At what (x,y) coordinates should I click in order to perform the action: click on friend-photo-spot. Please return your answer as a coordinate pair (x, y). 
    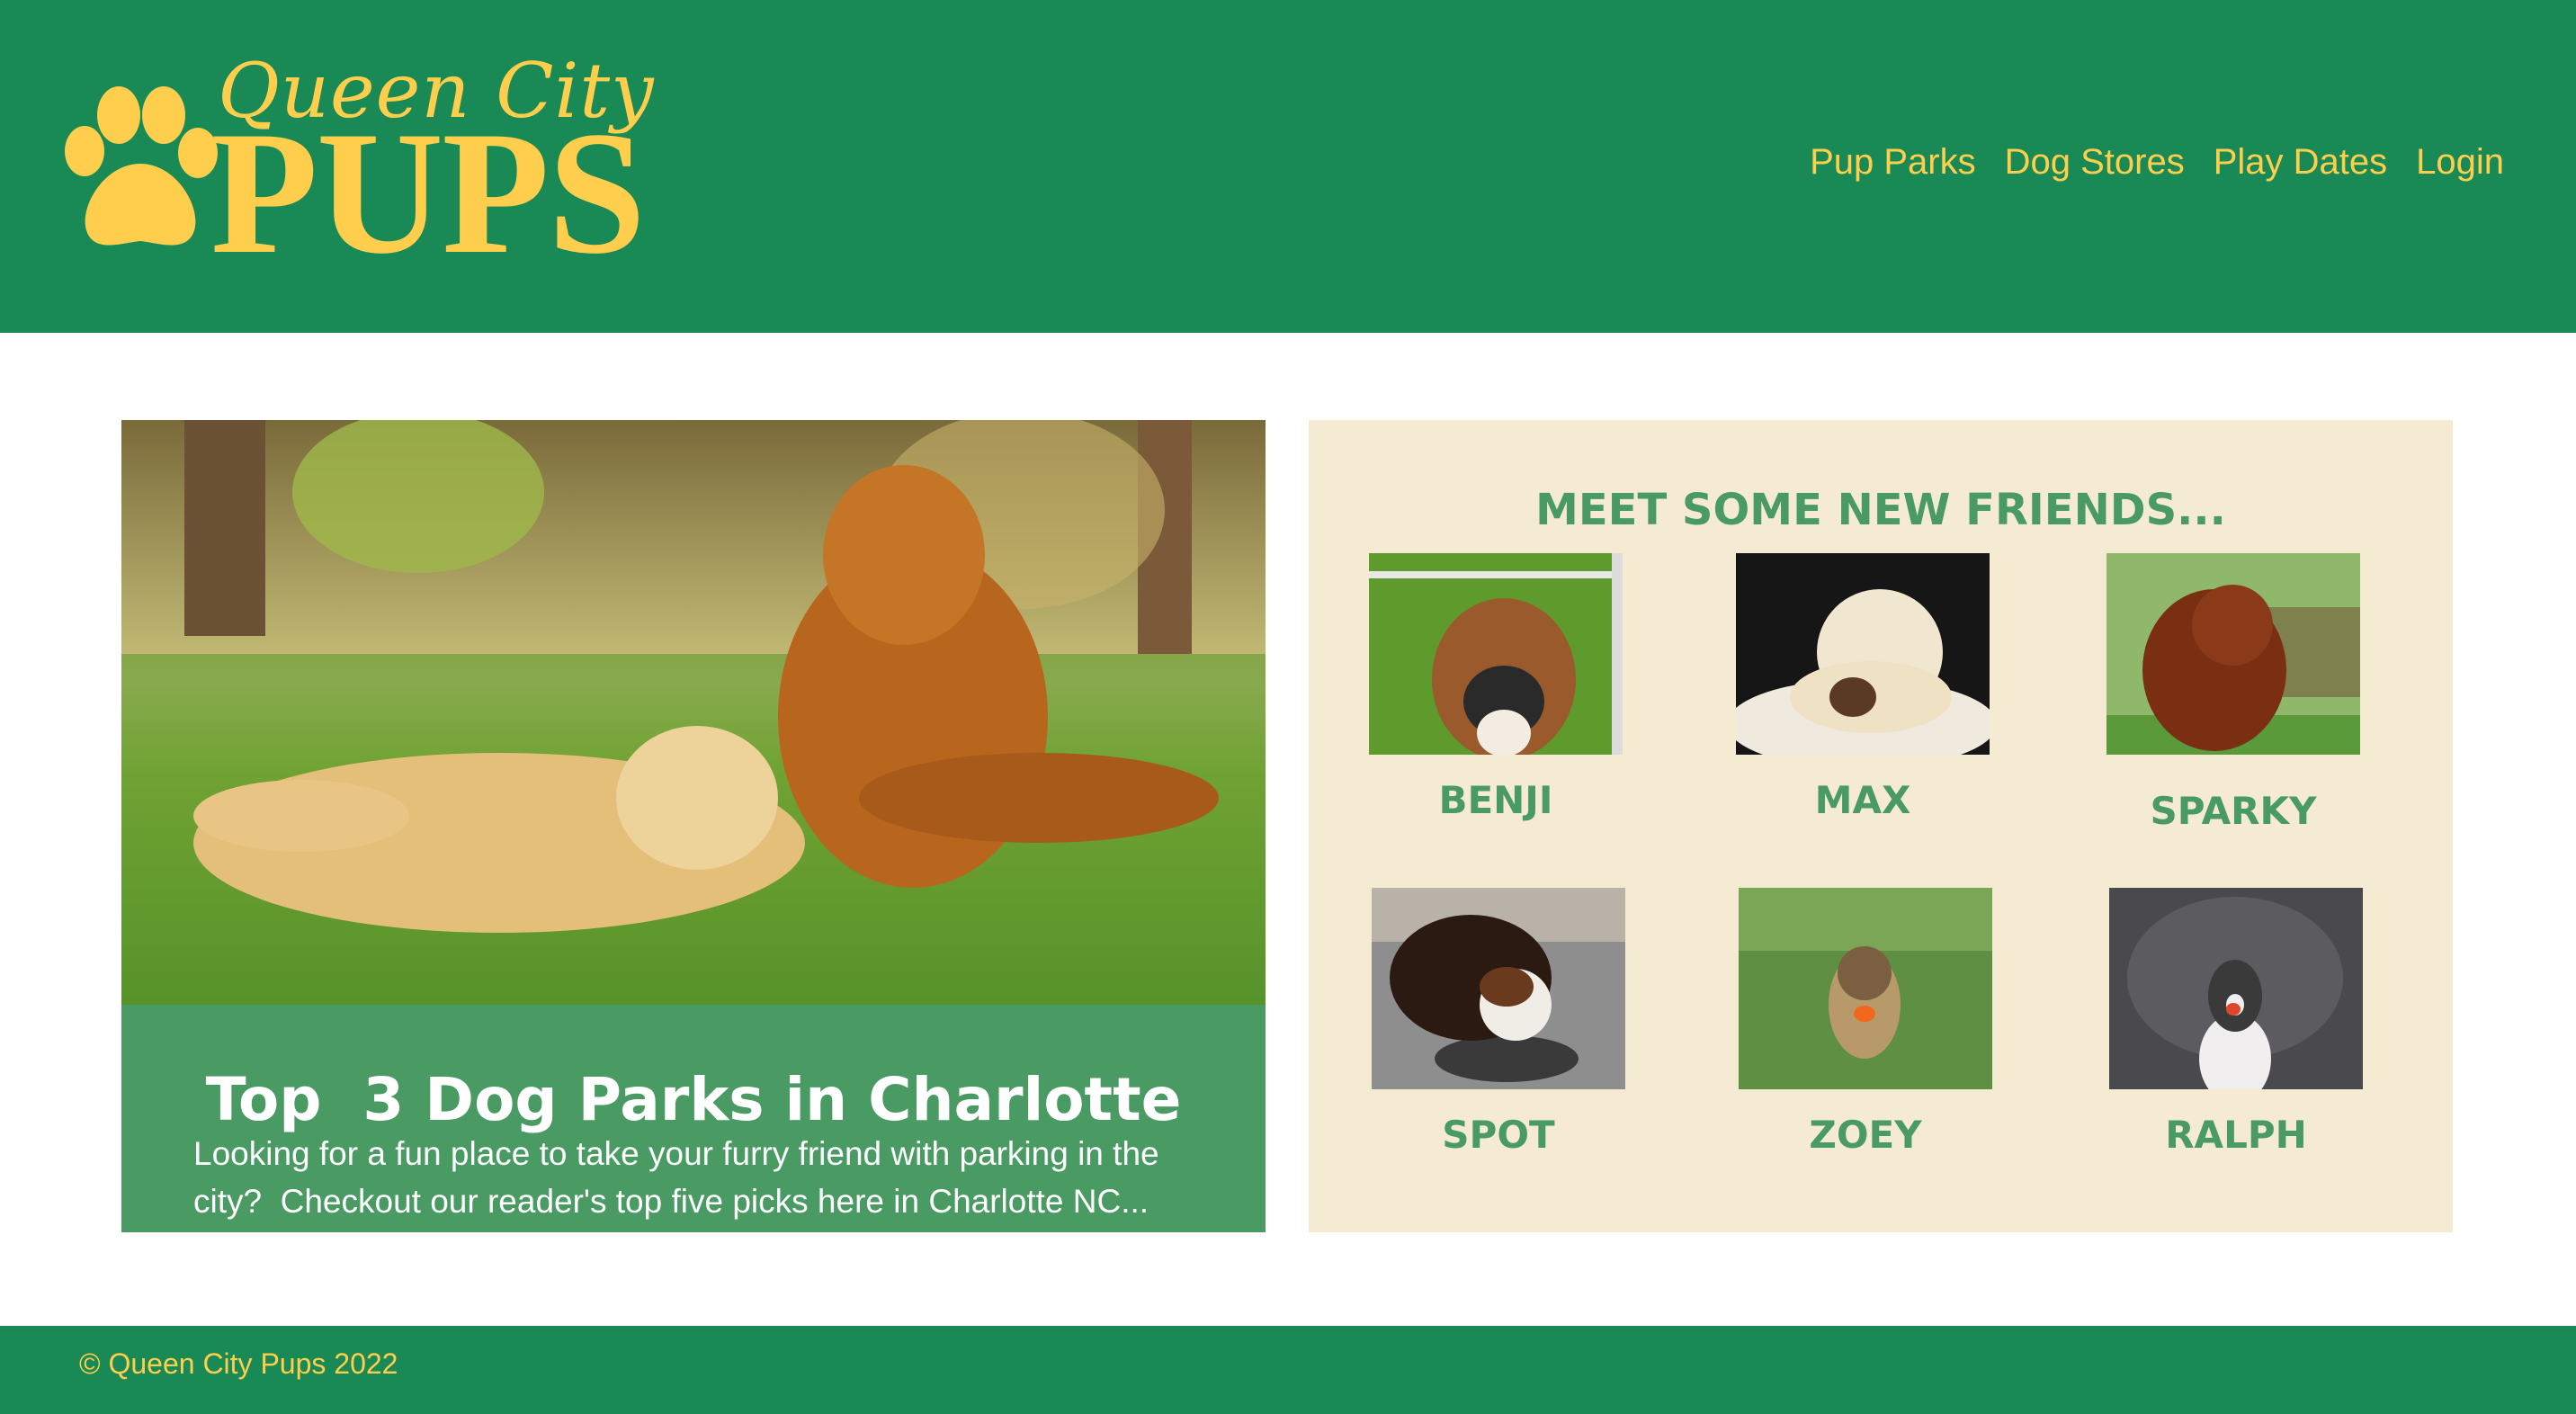
    Looking at the image, I should click on (1498, 988).